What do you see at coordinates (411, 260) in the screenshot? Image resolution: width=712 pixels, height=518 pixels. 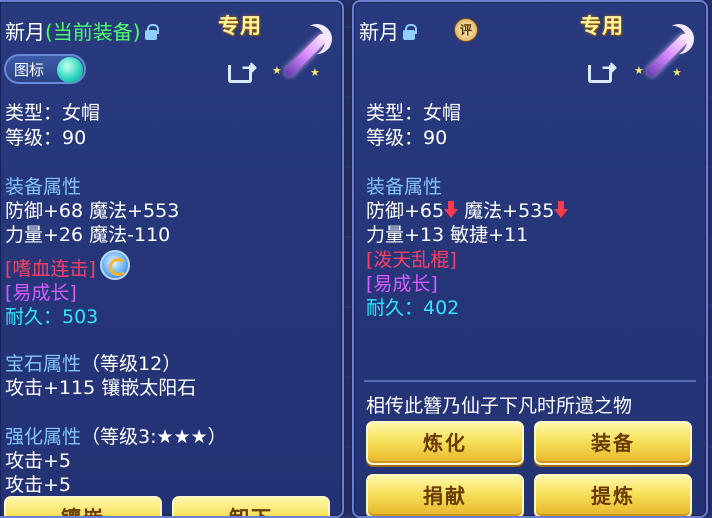 I see `special-skill: [泼天乱棍]` at bounding box center [411, 260].